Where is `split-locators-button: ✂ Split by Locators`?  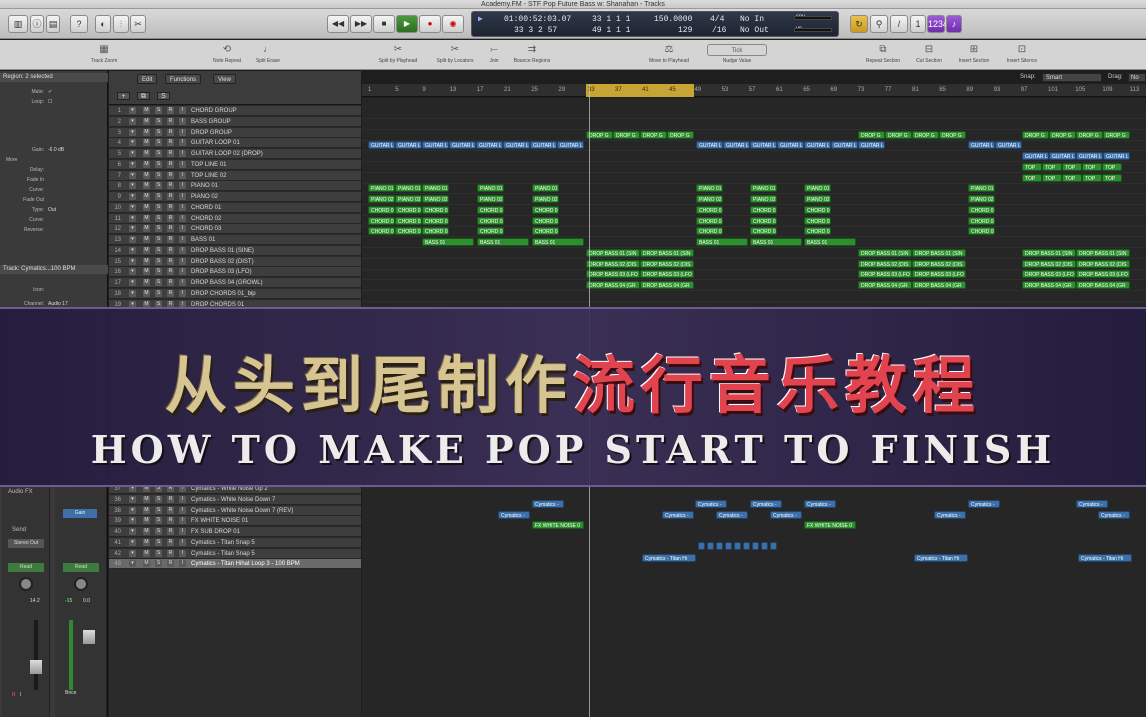 split-locators-button: ✂ Split by Locators is located at coordinates (455, 54).